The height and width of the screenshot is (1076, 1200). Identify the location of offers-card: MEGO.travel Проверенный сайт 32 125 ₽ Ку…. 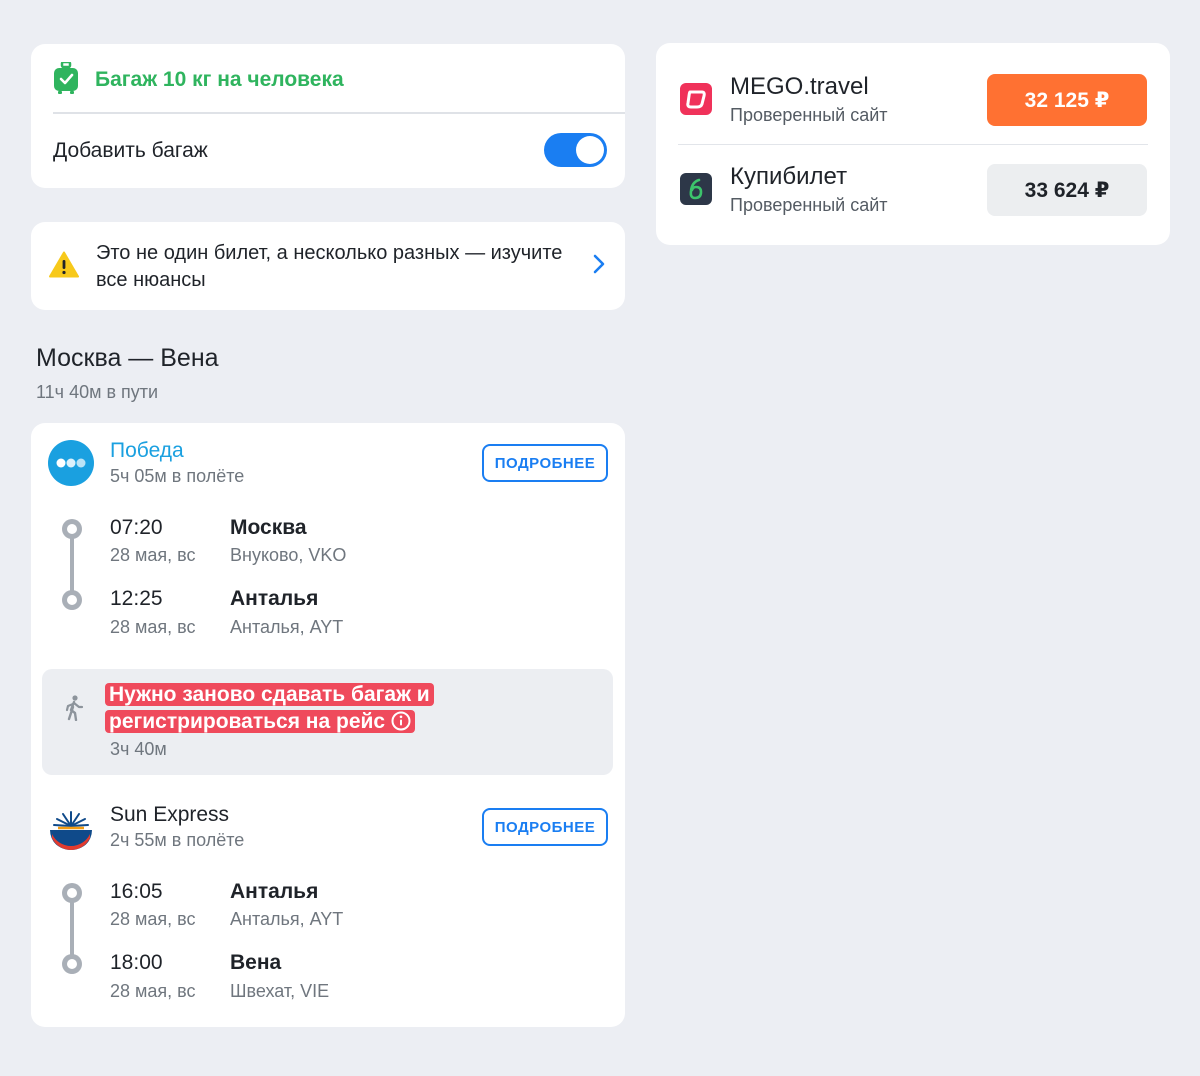
(913, 144).